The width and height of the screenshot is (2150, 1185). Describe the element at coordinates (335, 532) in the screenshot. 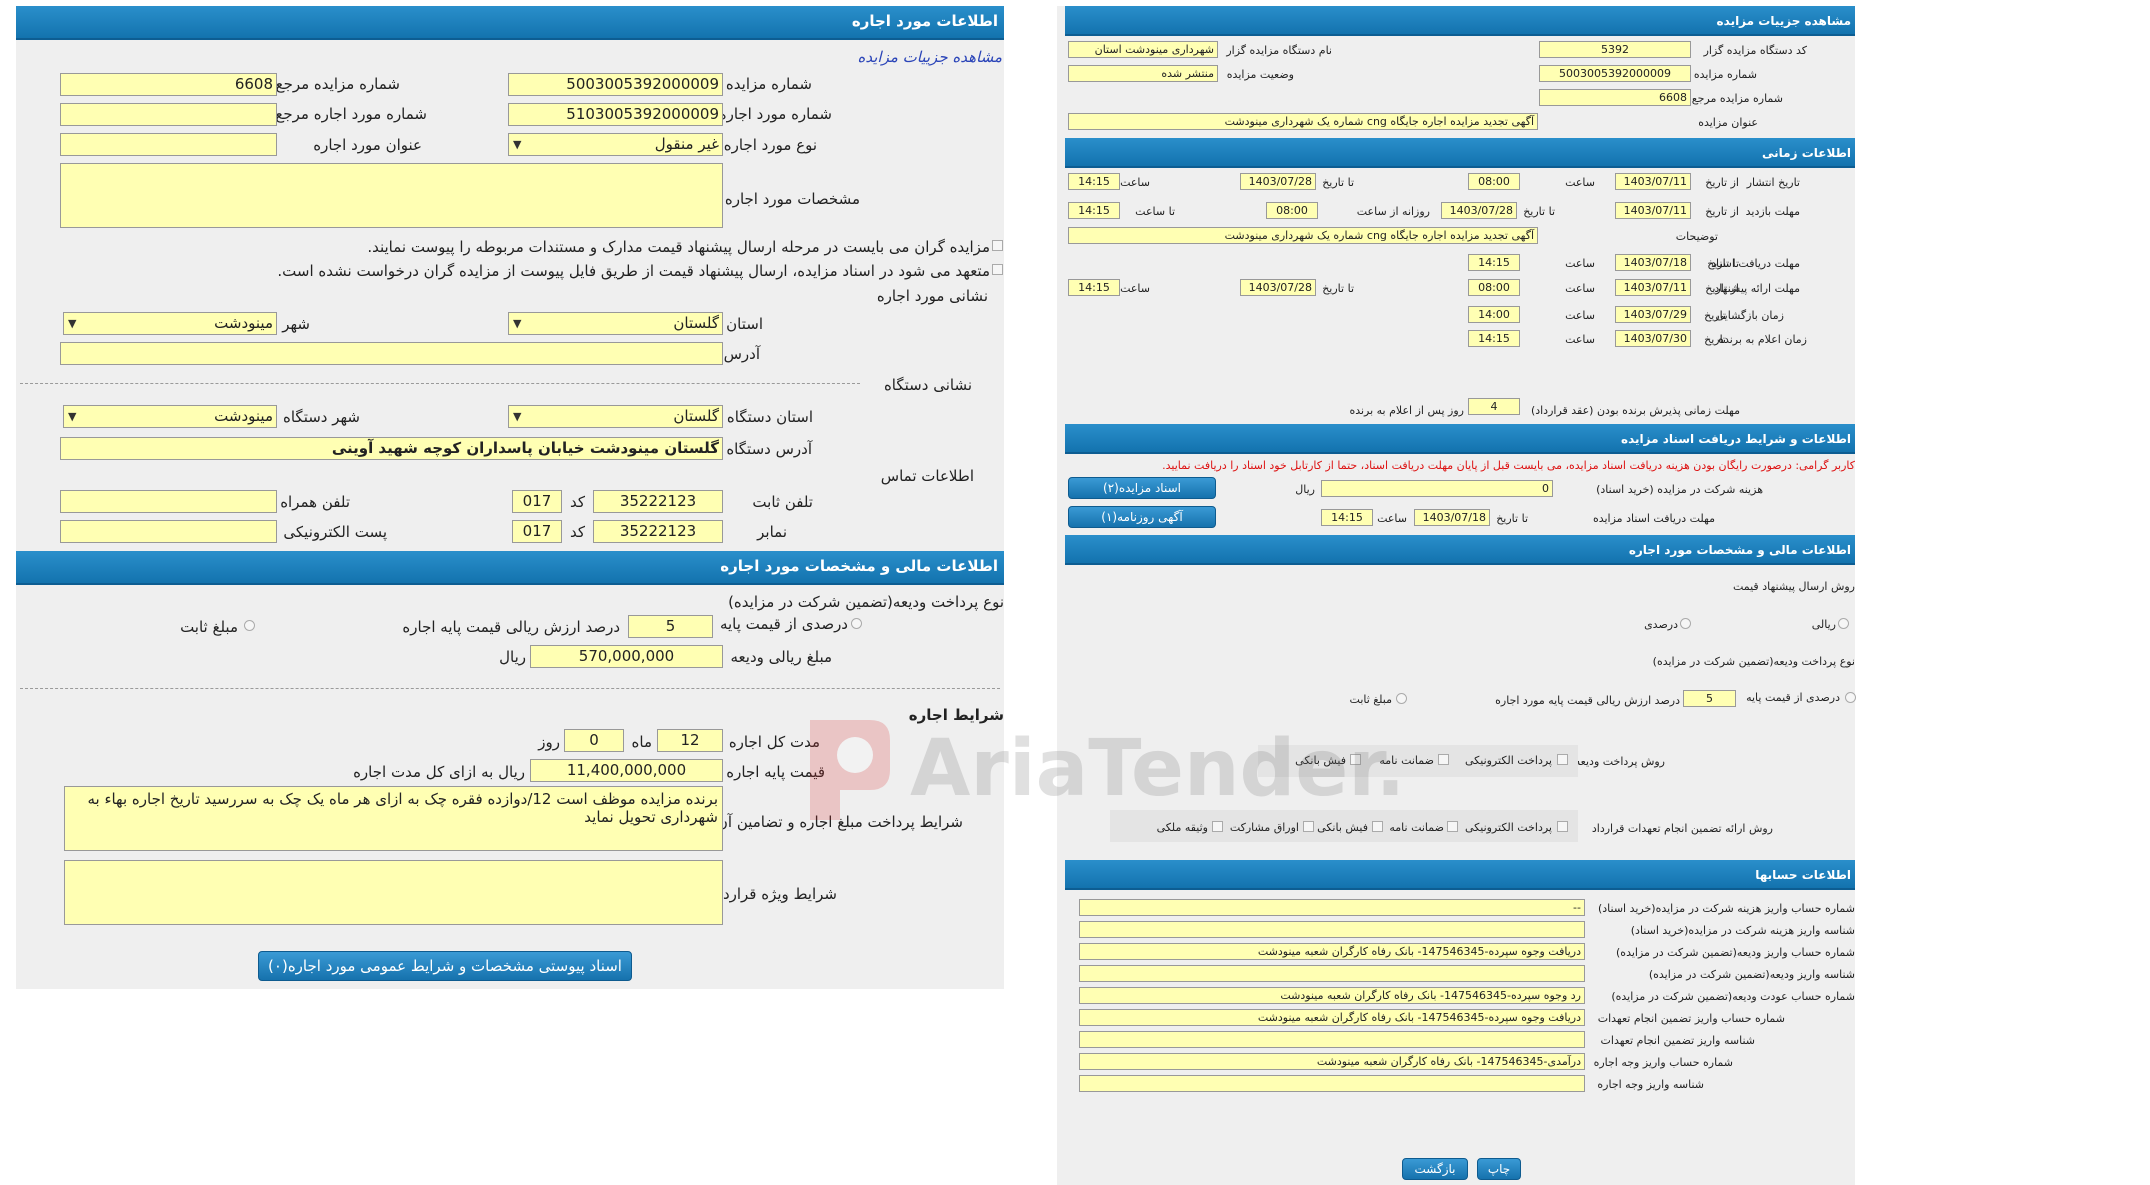

I see `email-label: پست الکترونیکی` at that location.